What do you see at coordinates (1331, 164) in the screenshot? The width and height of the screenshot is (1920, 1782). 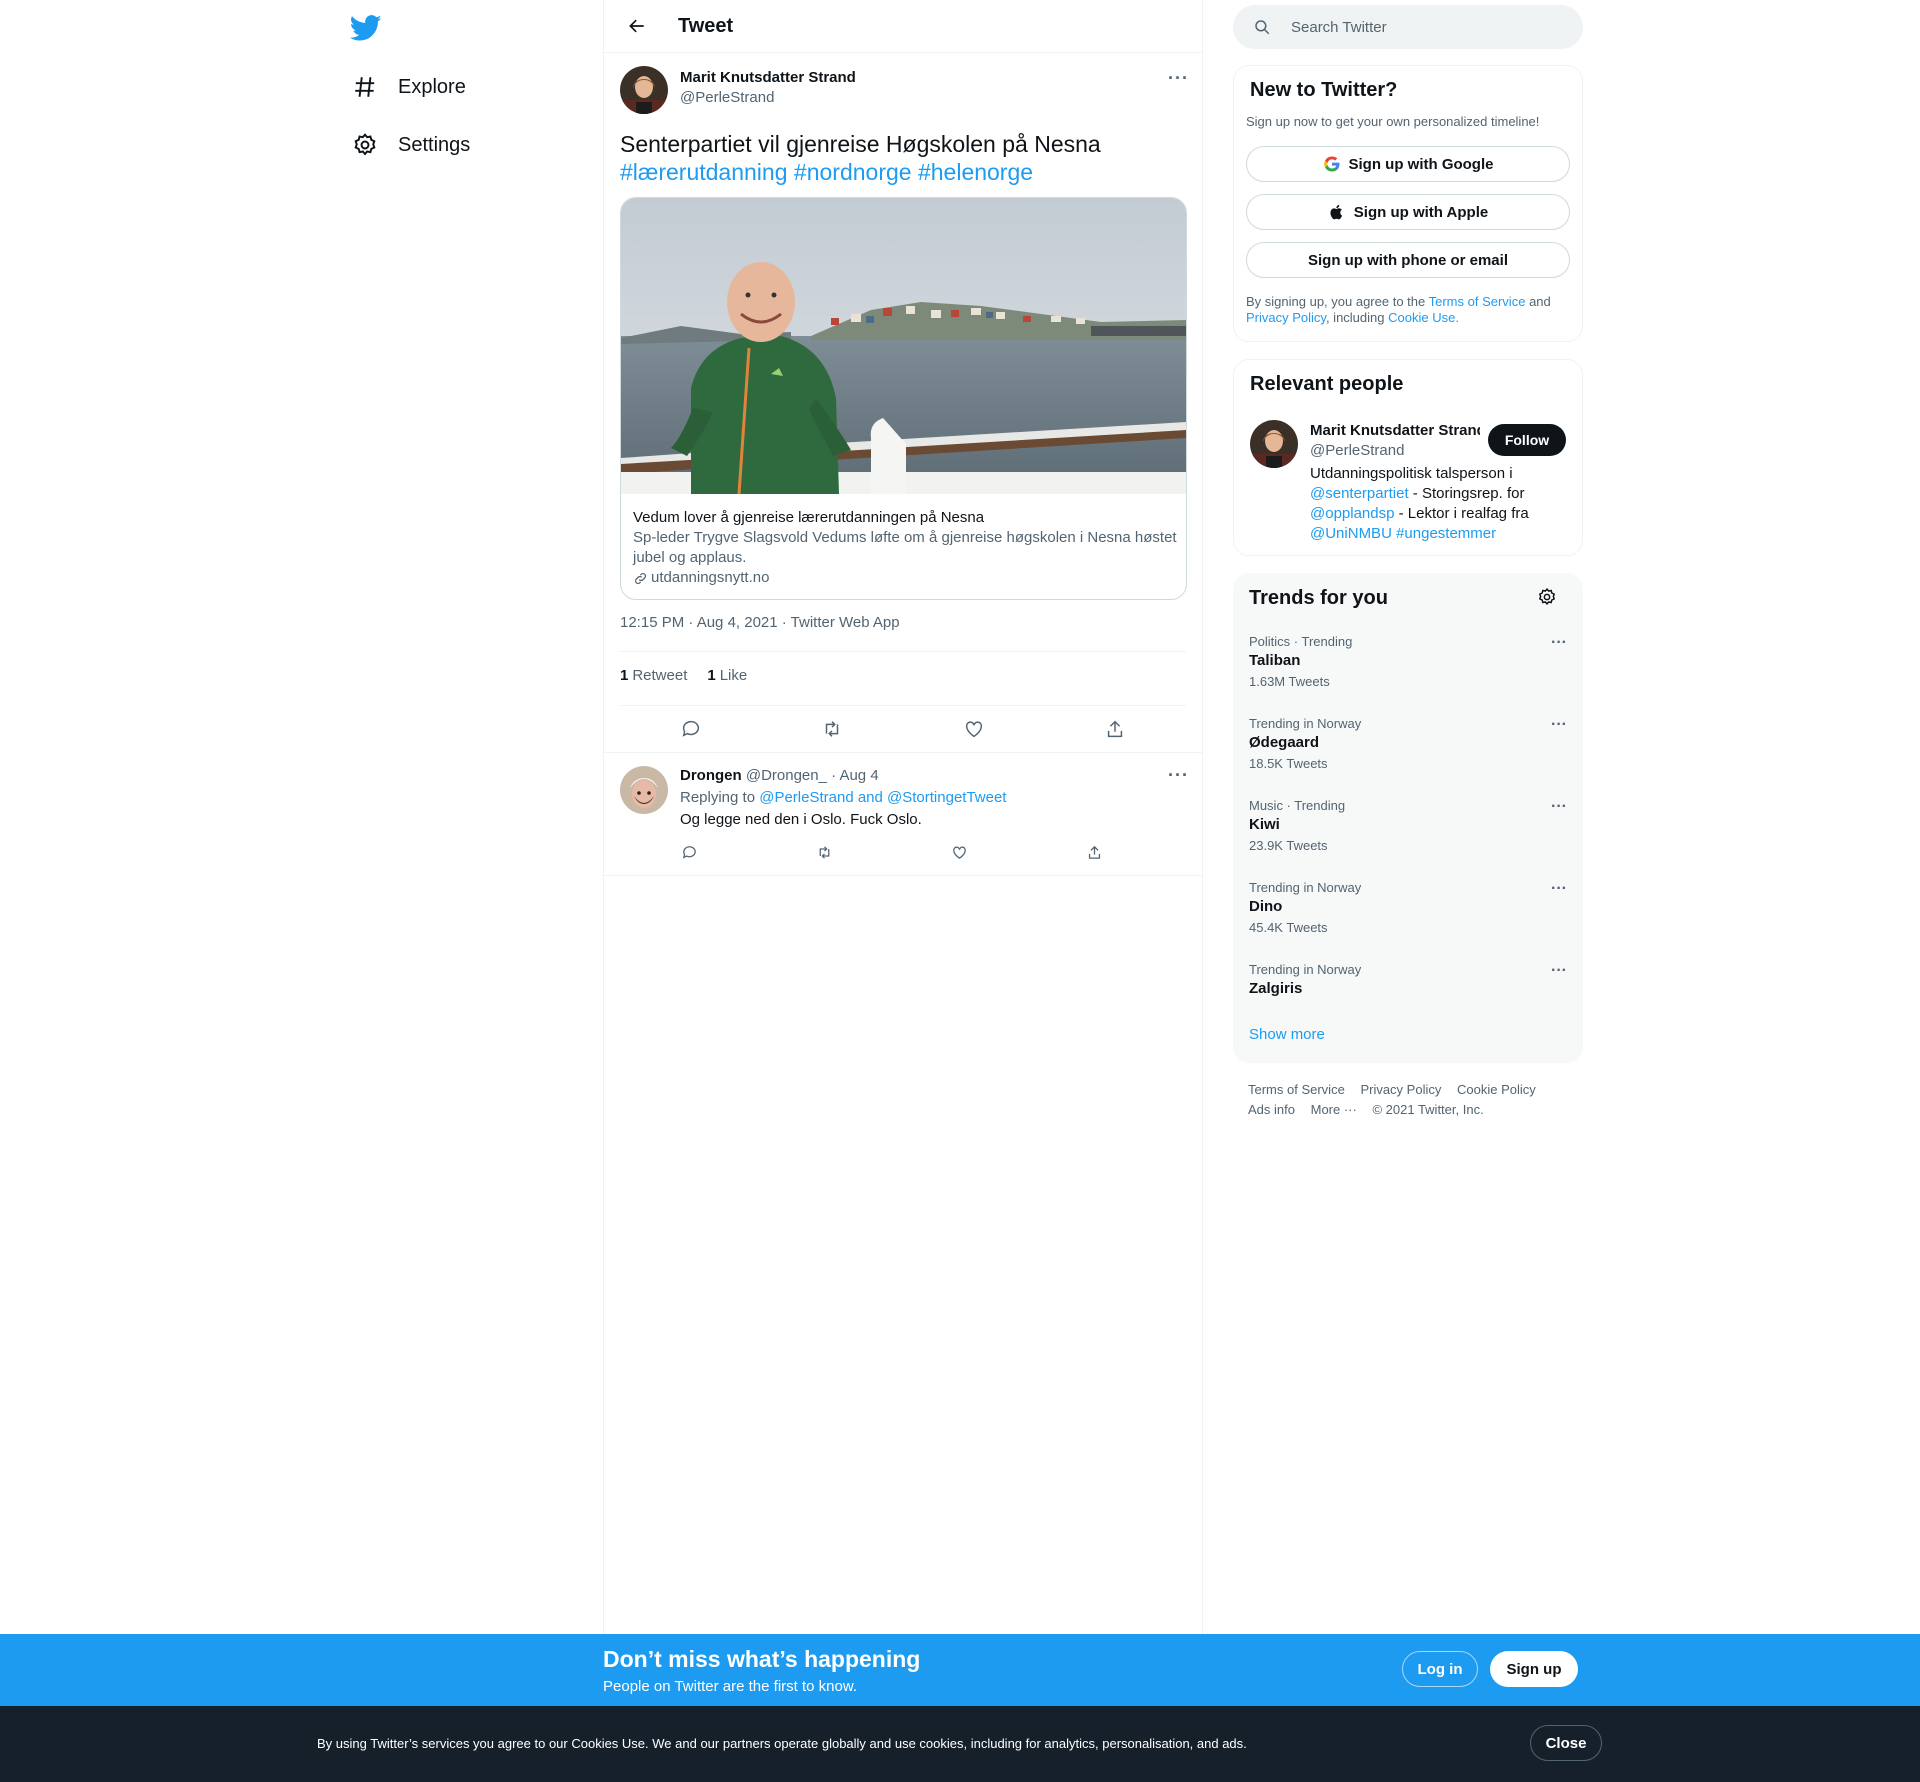 I see `google-icon` at bounding box center [1331, 164].